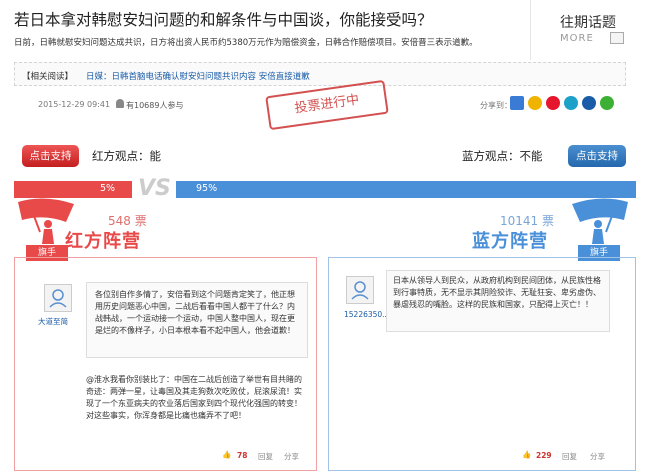 The image size is (650, 476). What do you see at coordinates (571, 103) in the screenshot?
I see `pinterest-icon` at bounding box center [571, 103].